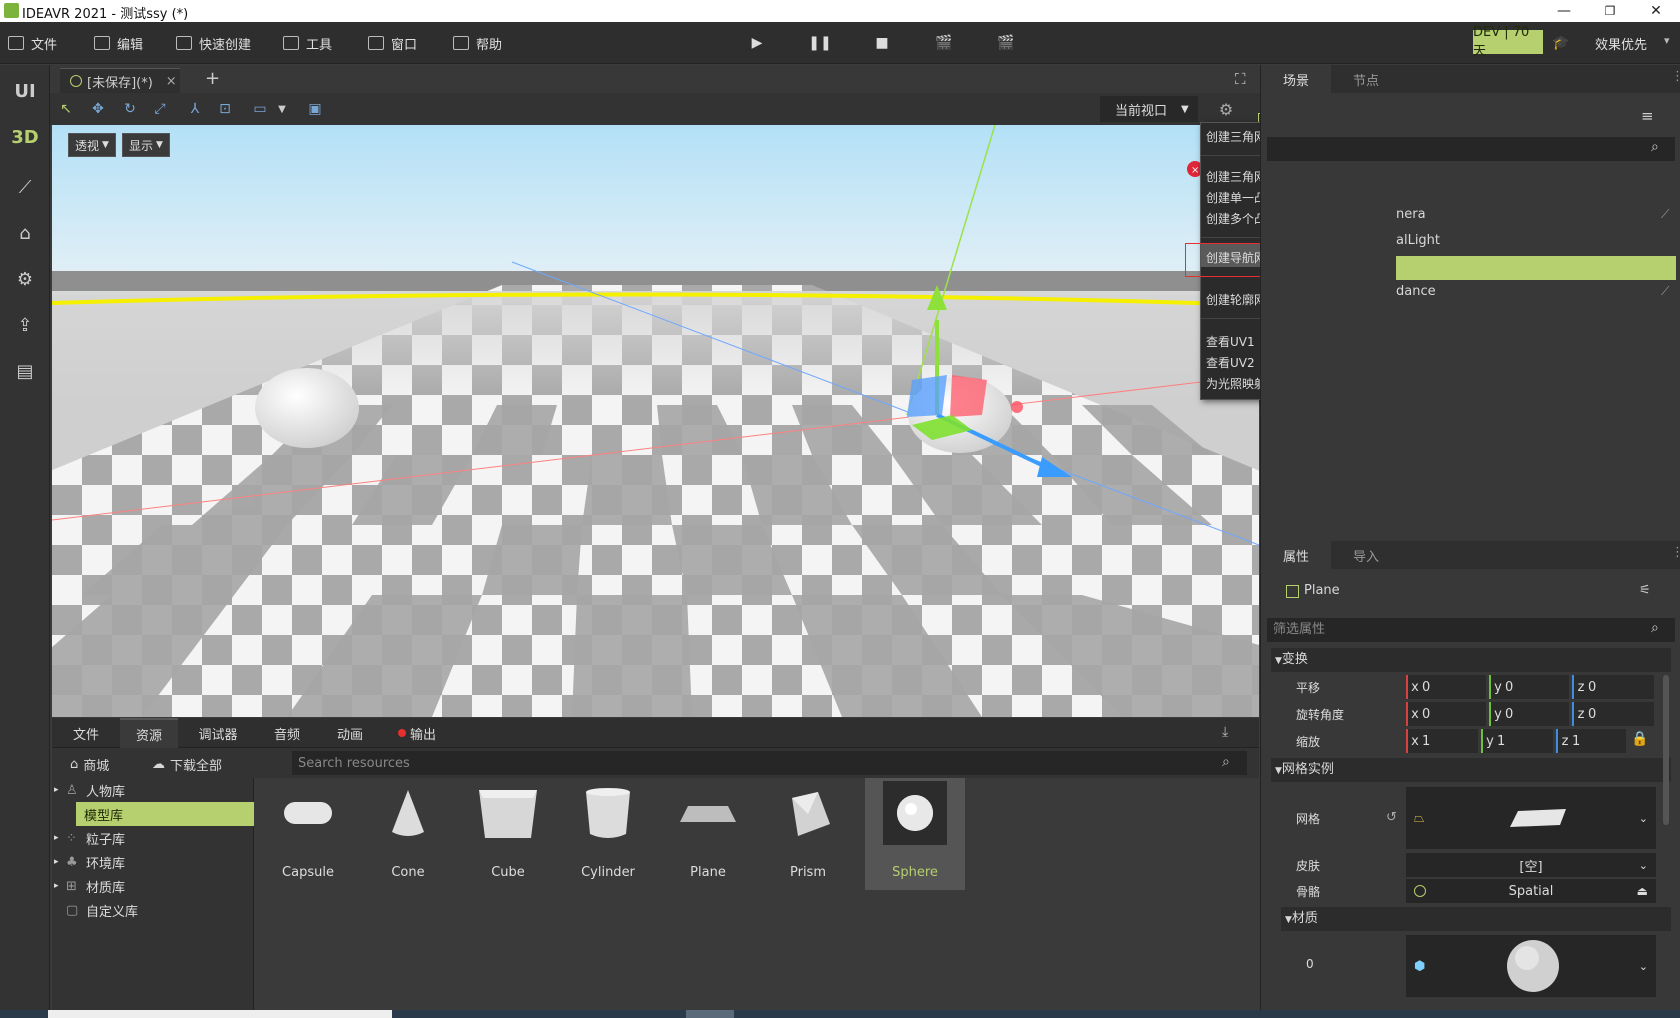 Image resolution: width=1680 pixels, height=1018 pixels. Describe the element at coordinates (408, 834) in the screenshot. I see `asset-cone: Cone` at that location.